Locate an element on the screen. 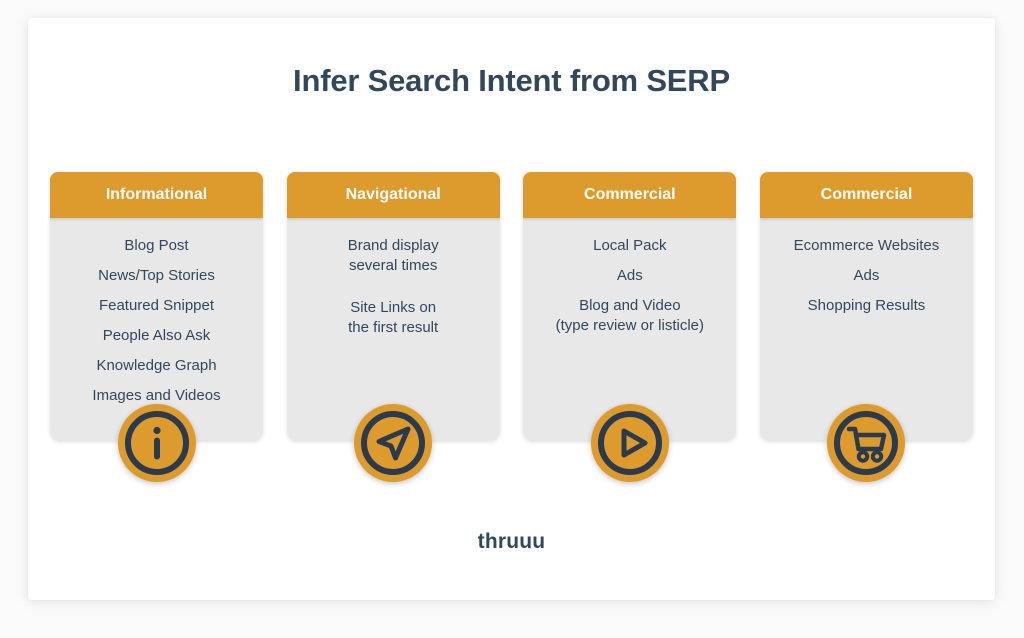 This screenshot has height=638, width=1024. list-item: Local Pack is located at coordinates (629, 246).